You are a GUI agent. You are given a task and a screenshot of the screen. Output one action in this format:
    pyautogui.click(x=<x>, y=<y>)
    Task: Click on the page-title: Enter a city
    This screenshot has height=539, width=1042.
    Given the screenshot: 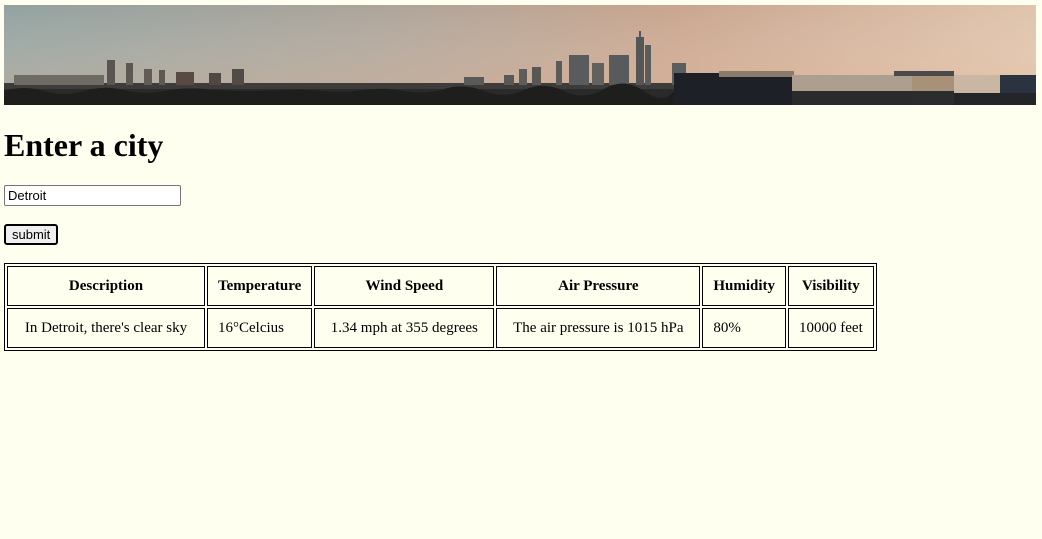 What is the action you would take?
    pyautogui.click(x=84, y=145)
    